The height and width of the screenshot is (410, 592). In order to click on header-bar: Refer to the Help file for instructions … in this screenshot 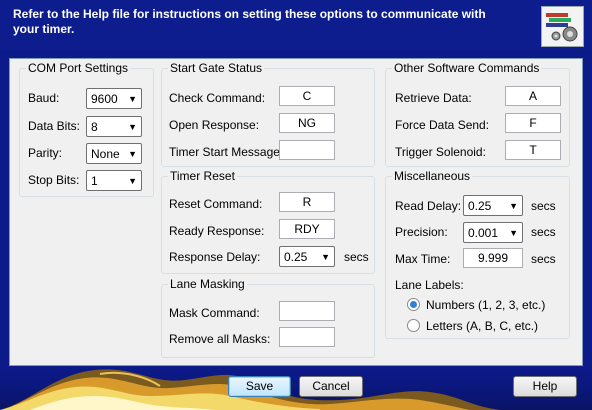, I will do `click(296, 25)`.